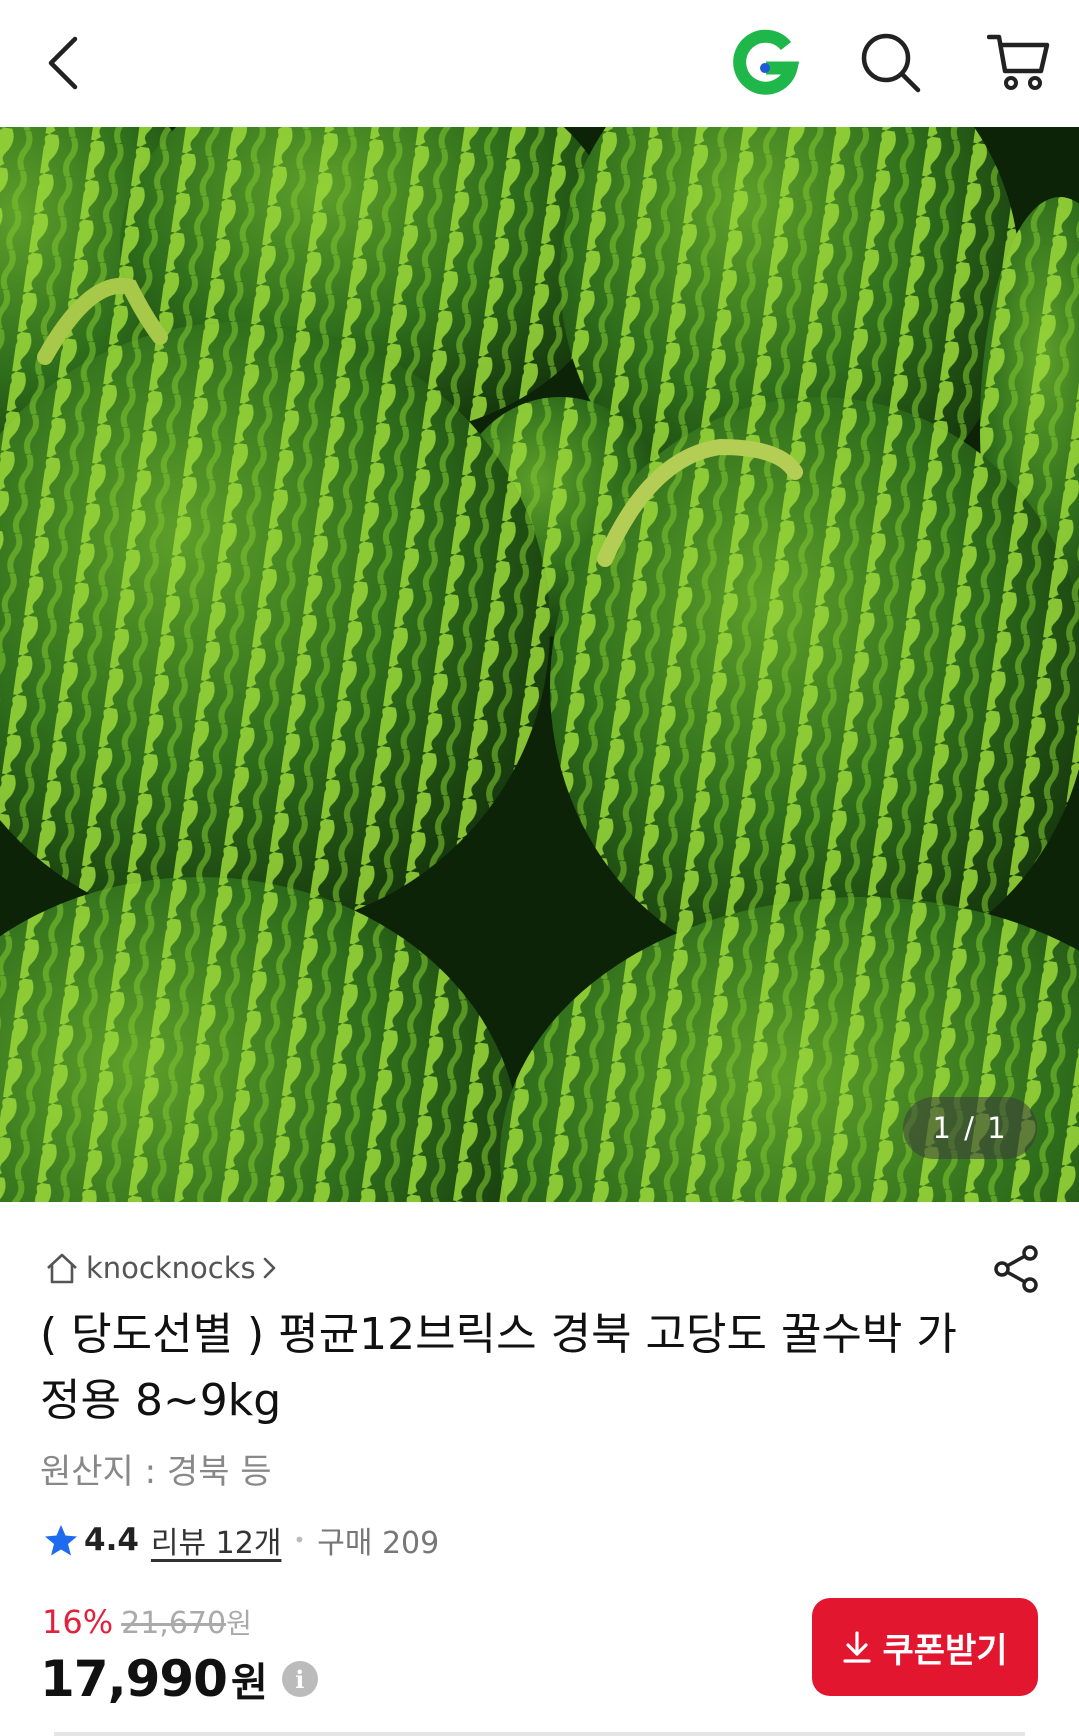  Describe the element at coordinates (111, 1540) in the screenshot. I see `rating-value: 4.4` at that location.